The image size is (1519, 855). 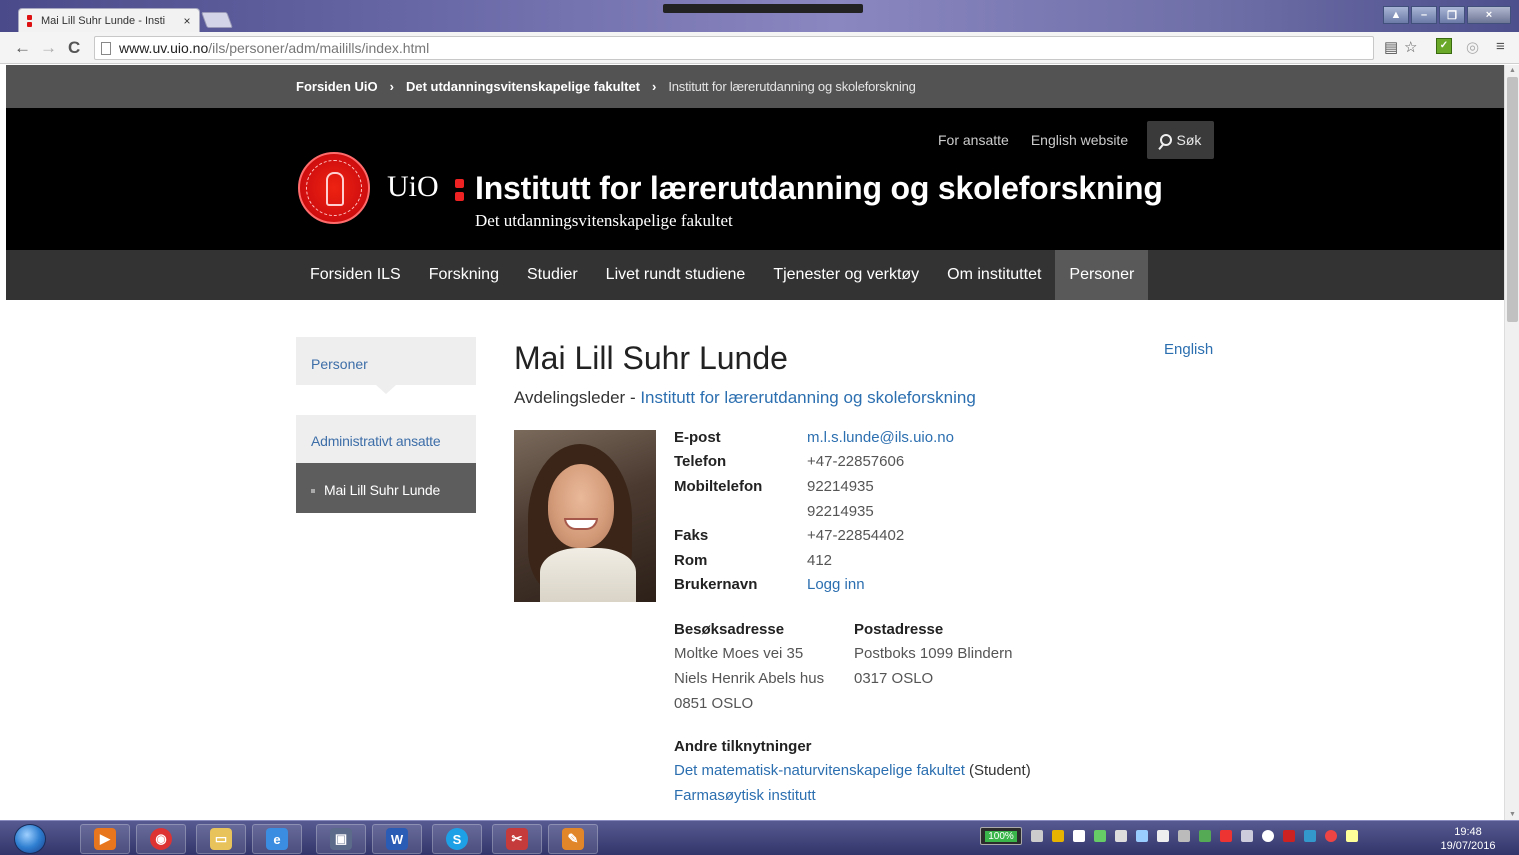 I want to click on url-path: /ils/personer/adm/mailills/index.html, so click(x=319, y=48).